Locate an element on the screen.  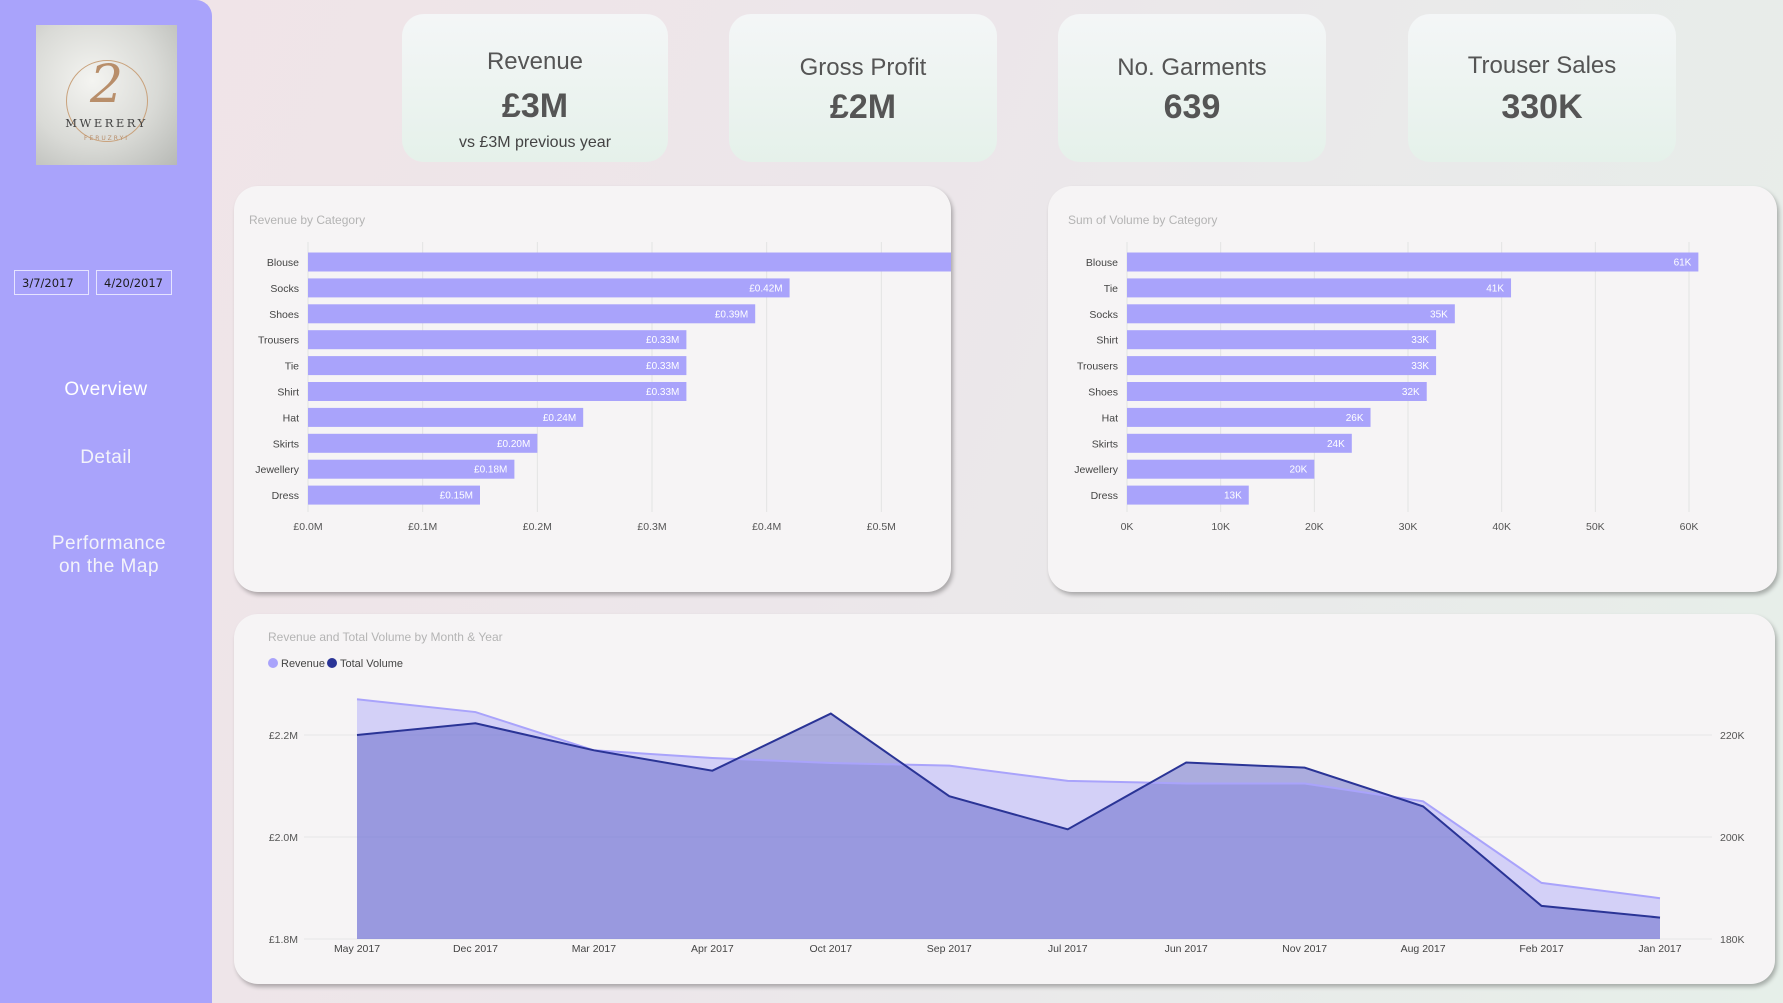
x-tick-label: Apr 2017 is located at coordinates (712, 949).